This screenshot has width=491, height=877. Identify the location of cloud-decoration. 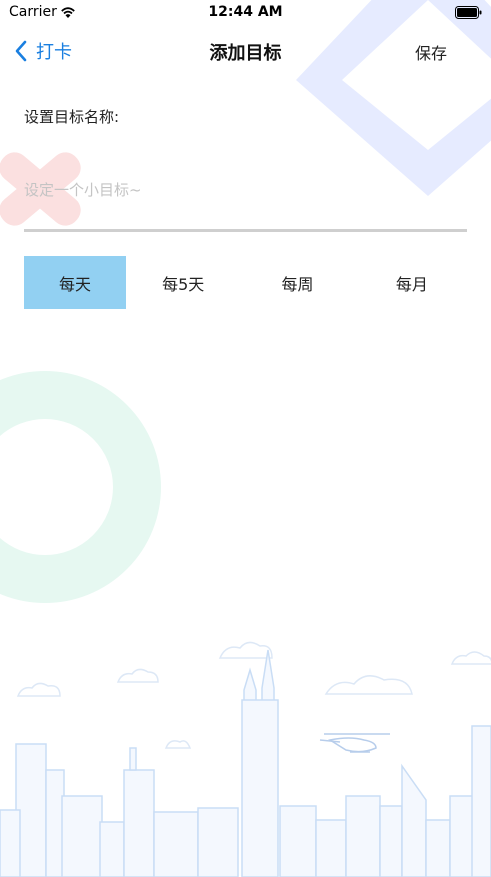
(253, 695).